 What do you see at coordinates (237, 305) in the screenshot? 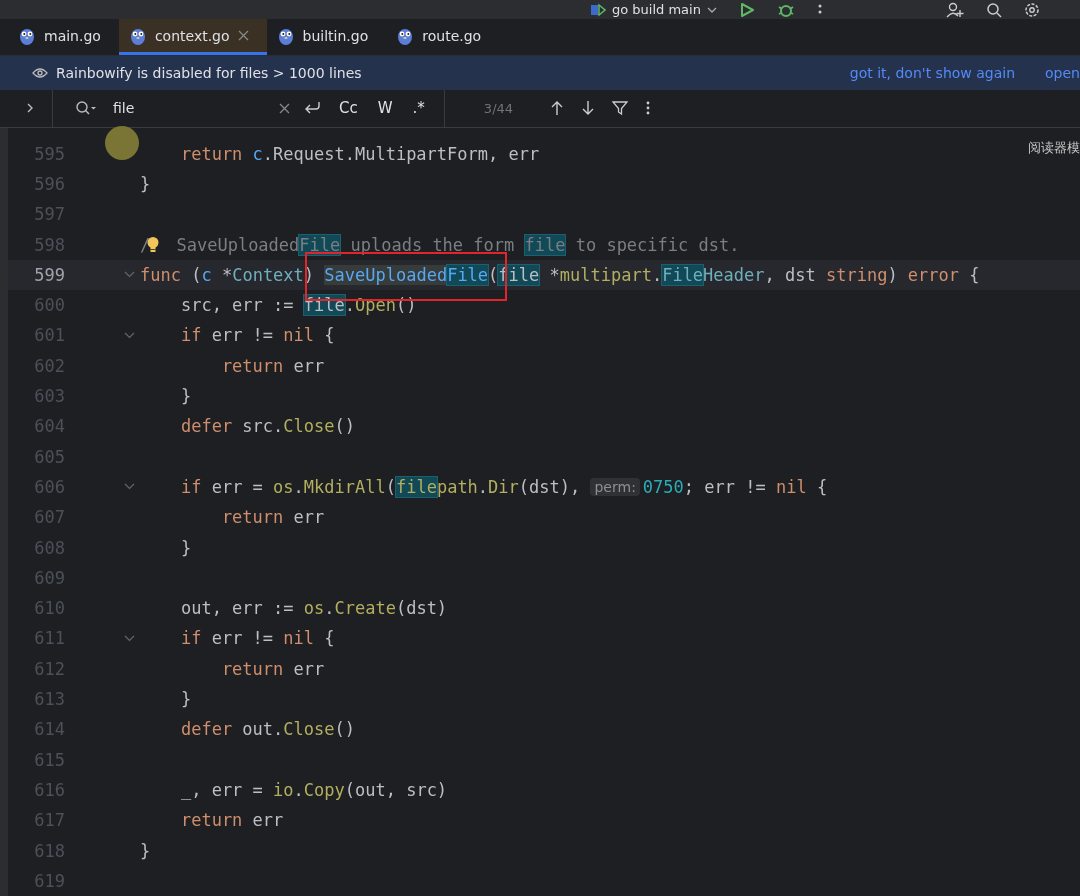
I see `code-token: src, err :=` at bounding box center [237, 305].